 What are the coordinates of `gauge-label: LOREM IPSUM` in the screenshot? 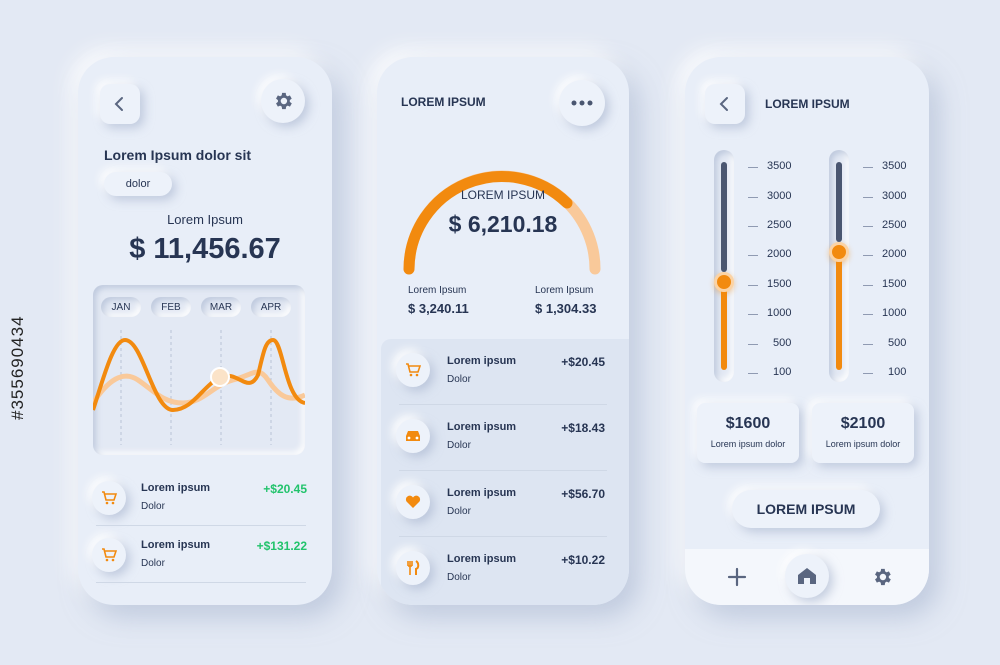 It's located at (502, 195).